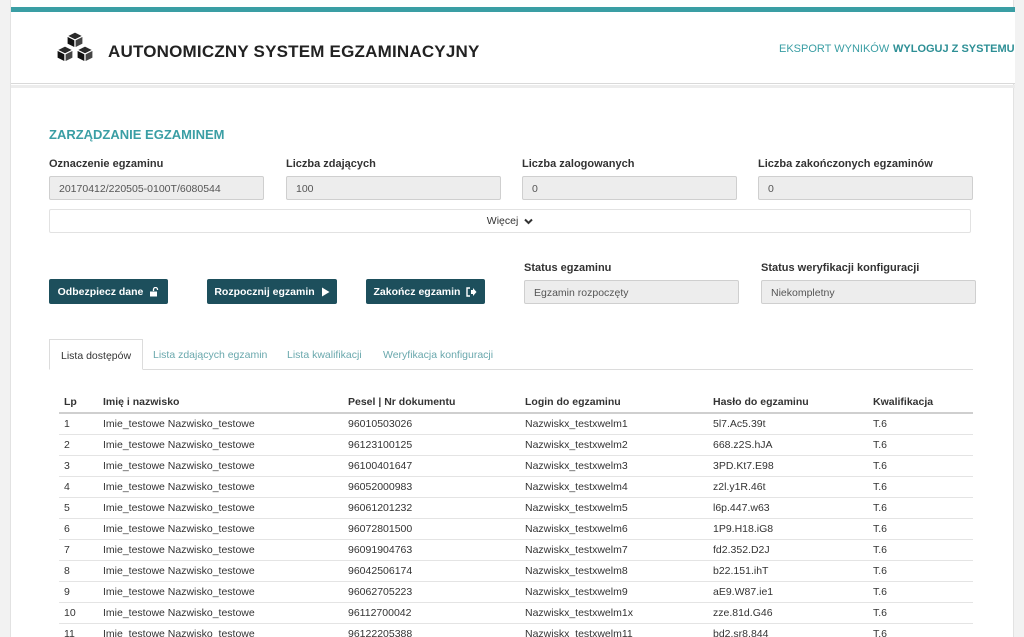 The width and height of the screenshot is (1024, 637). What do you see at coordinates (528, 221) in the screenshot?
I see `chevron-down-icon` at bounding box center [528, 221].